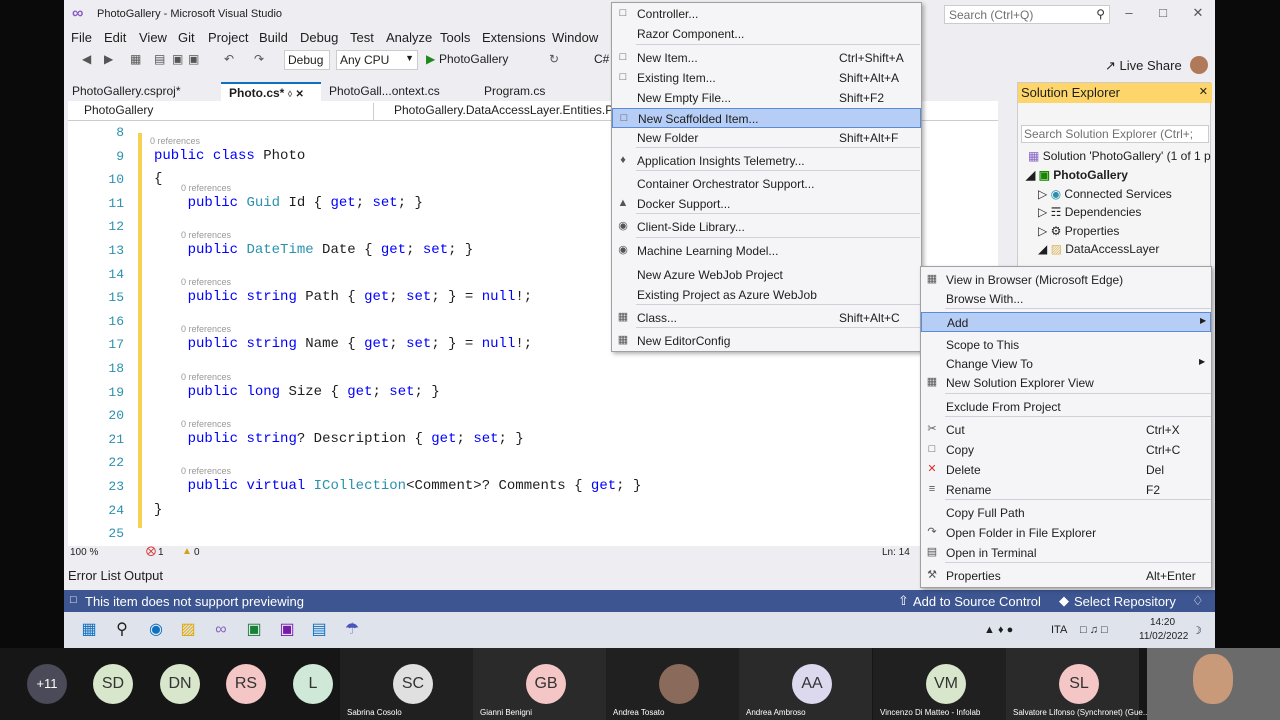  I want to click on code-line: public long Size { get; set; }, so click(297, 392).